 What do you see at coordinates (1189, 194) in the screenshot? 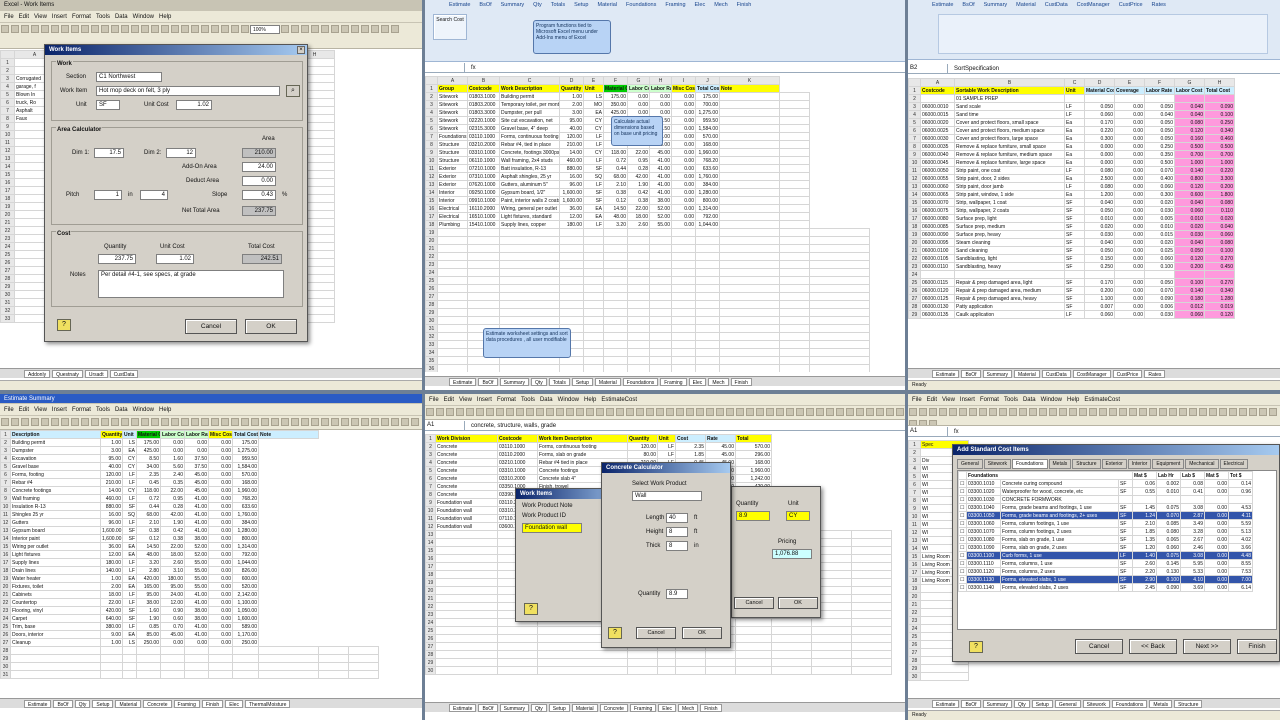
I see `cell: 0.600` at bounding box center [1189, 194].